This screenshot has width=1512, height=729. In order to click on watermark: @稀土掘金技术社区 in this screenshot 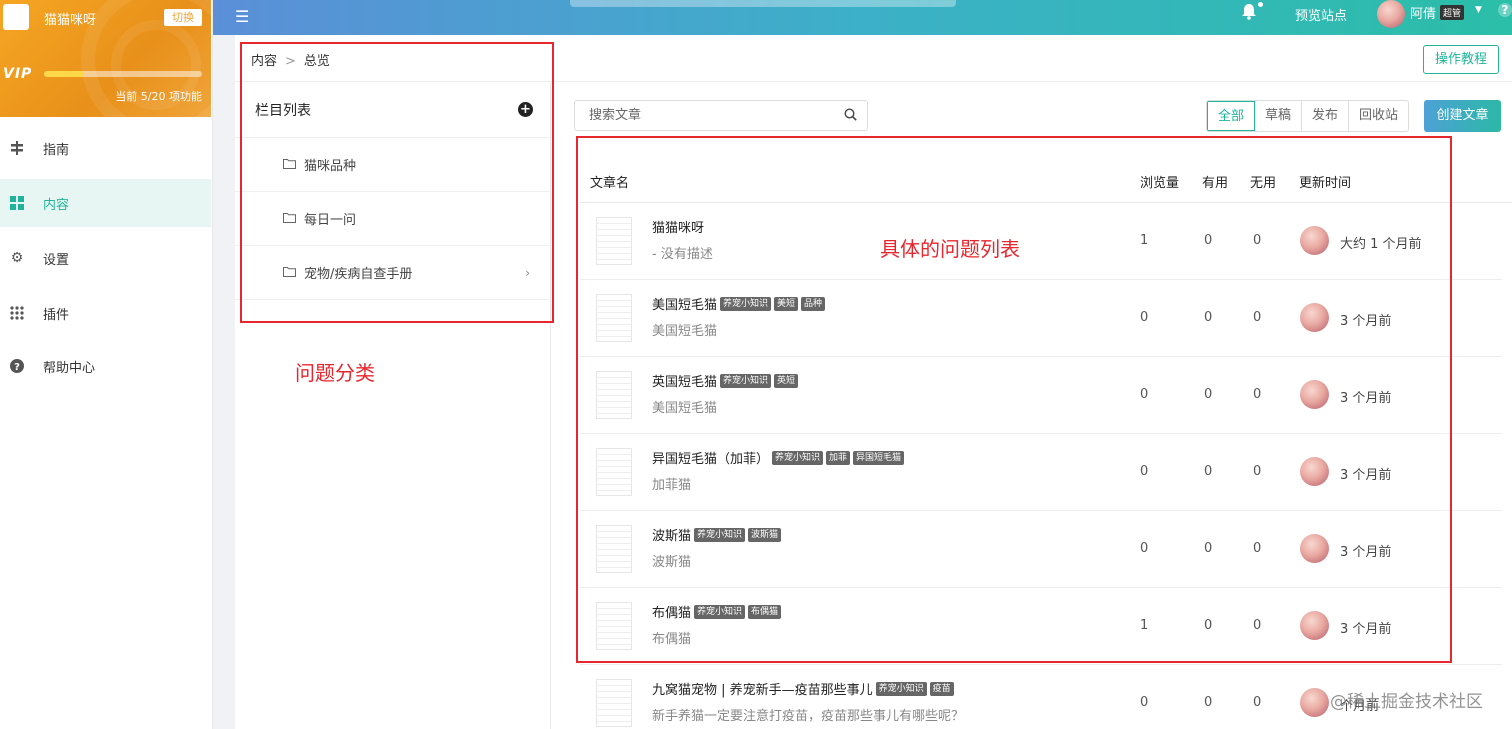, I will do `click(1406, 702)`.